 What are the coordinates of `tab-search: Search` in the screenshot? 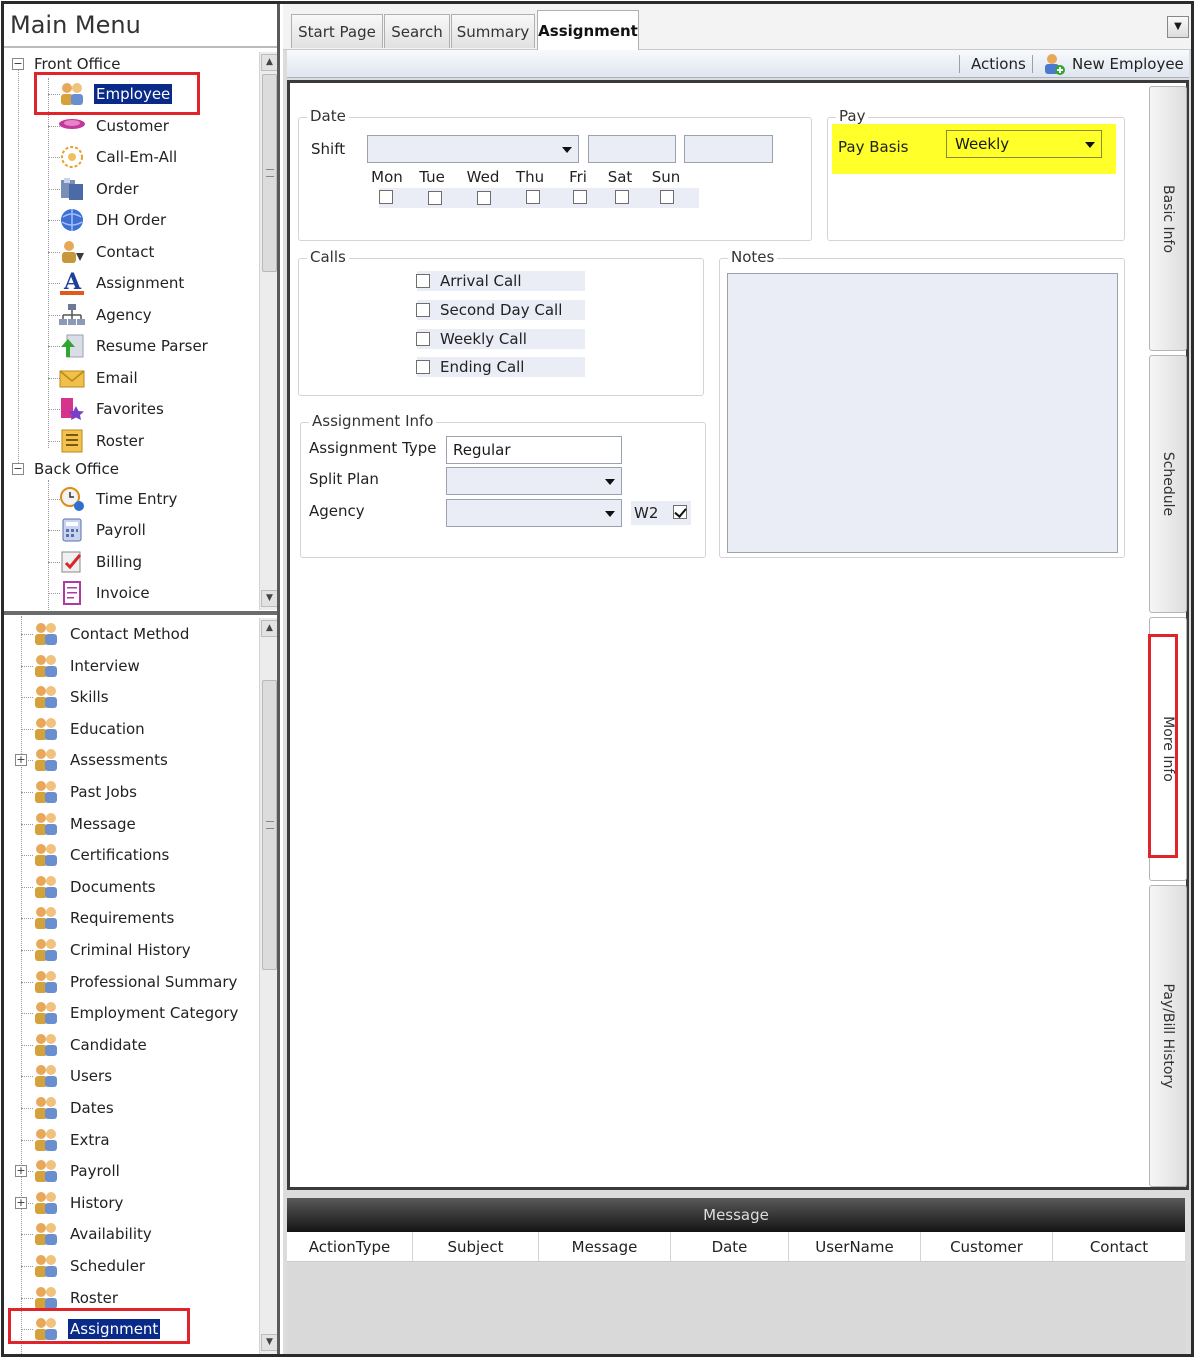 It's located at (417, 31).